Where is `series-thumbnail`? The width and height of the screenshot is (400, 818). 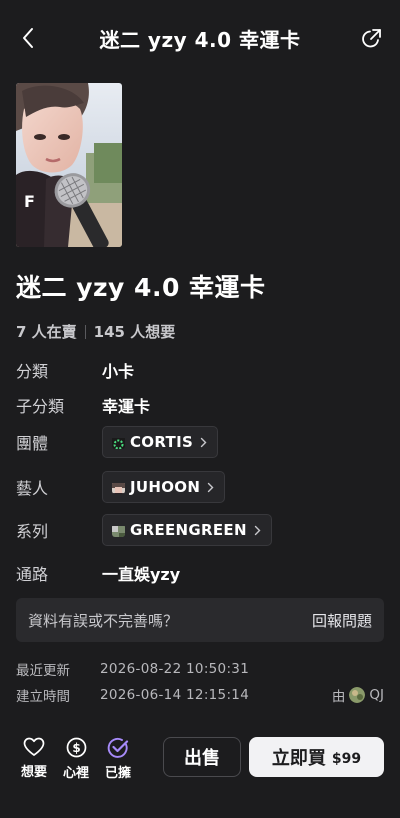 series-thumbnail is located at coordinates (118, 530).